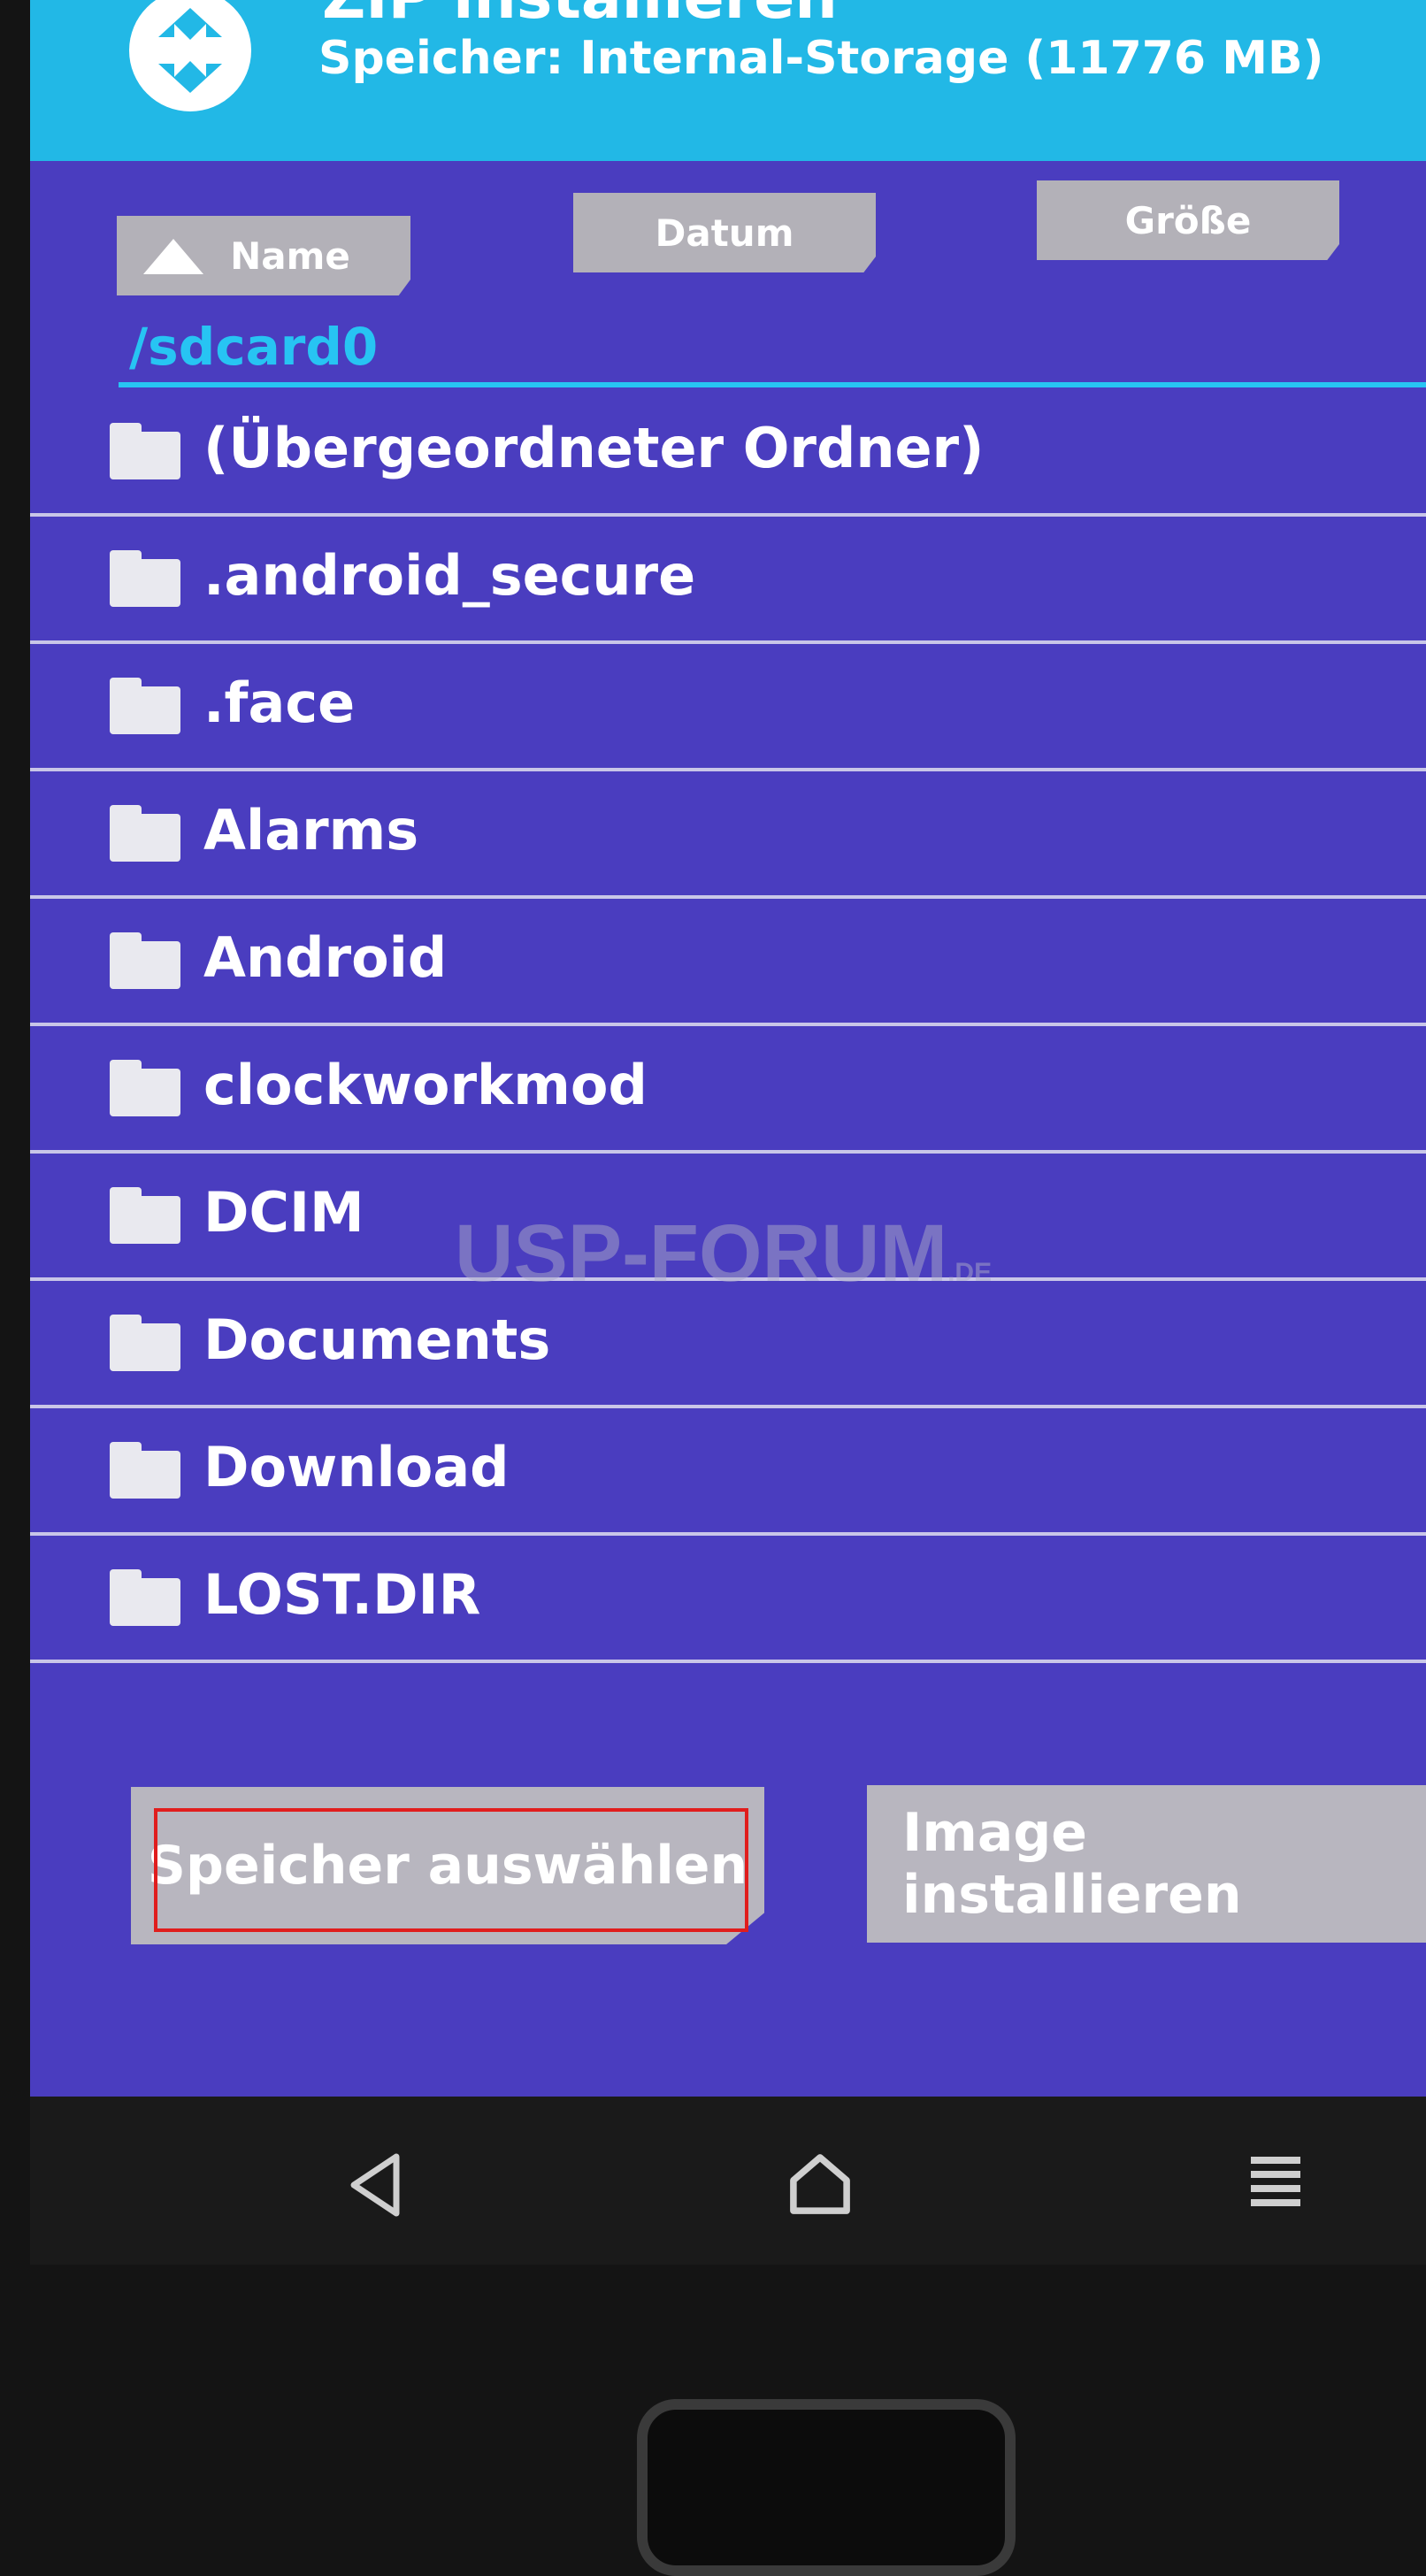  Describe the element at coordinates (425, 1085) in the screenshot. I see `list-item-label: clockworkmod` at that location.